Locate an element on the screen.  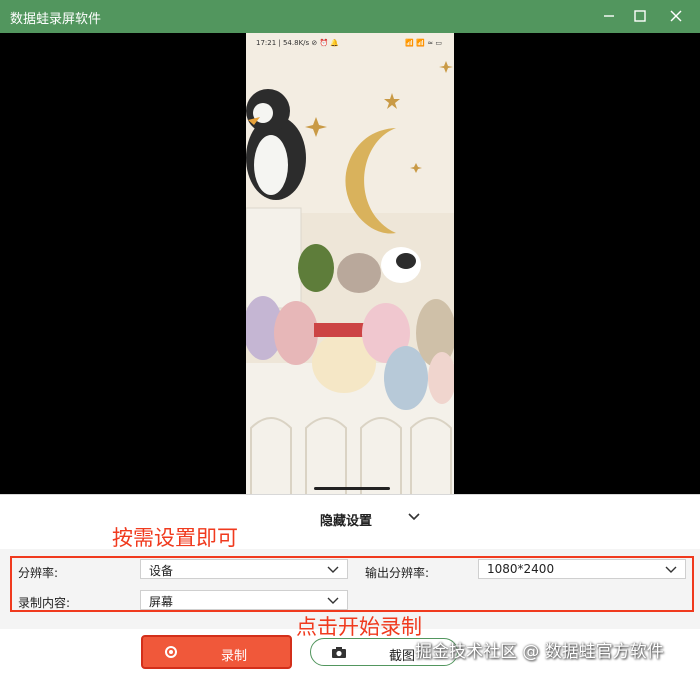
camera-icon is located at coordinates (339, 652).